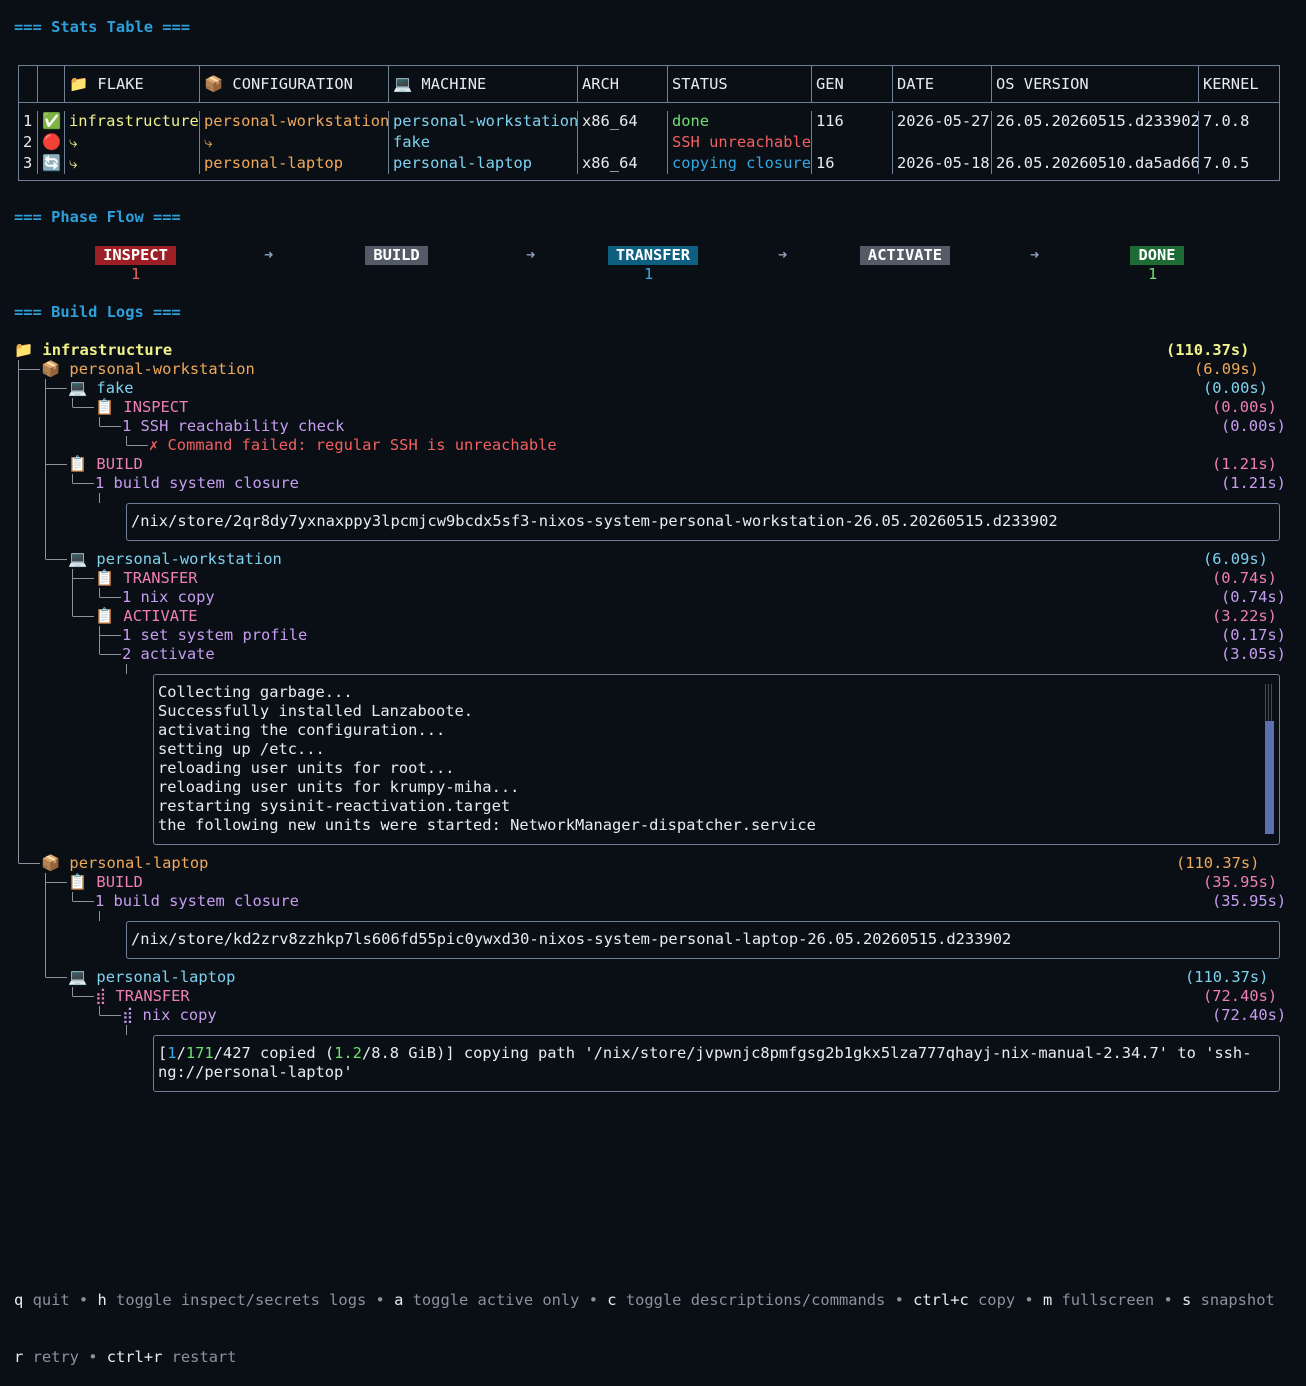 The width and height of the screenshot is (1306, 1386). Describe the element at coordinates (51, 1300) in the screenshot. I see `key-desc: quit` at that location.